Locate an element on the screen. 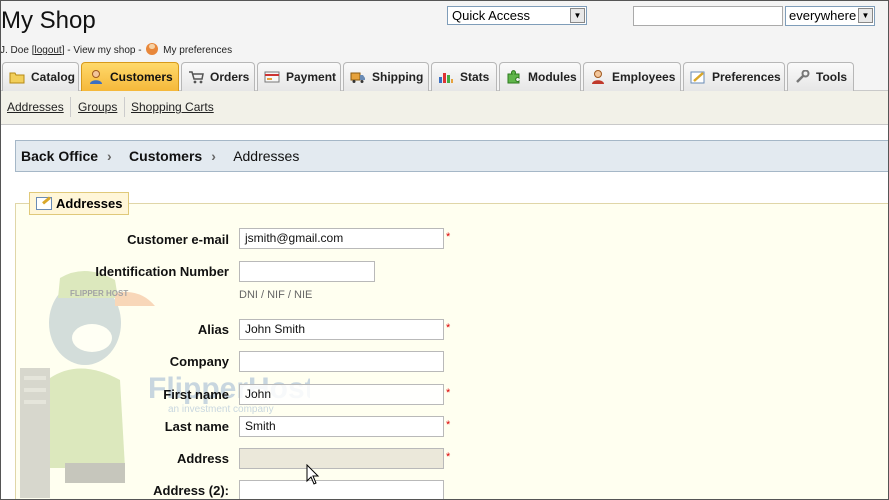  my-preferences-link: My preferences is located at coordinates (197, 50).